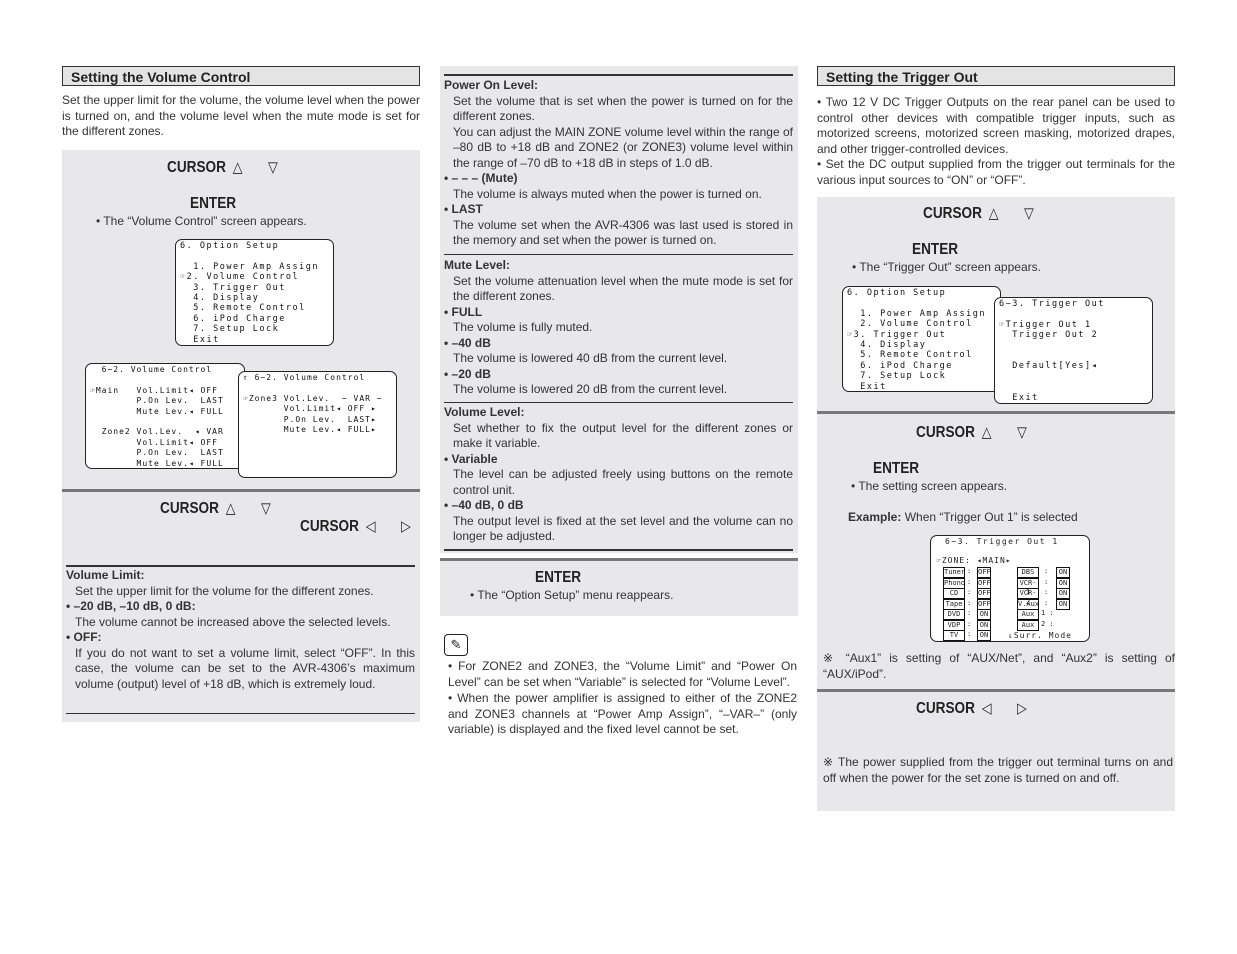  I want to click on source-label: CD, so click(954, 593).